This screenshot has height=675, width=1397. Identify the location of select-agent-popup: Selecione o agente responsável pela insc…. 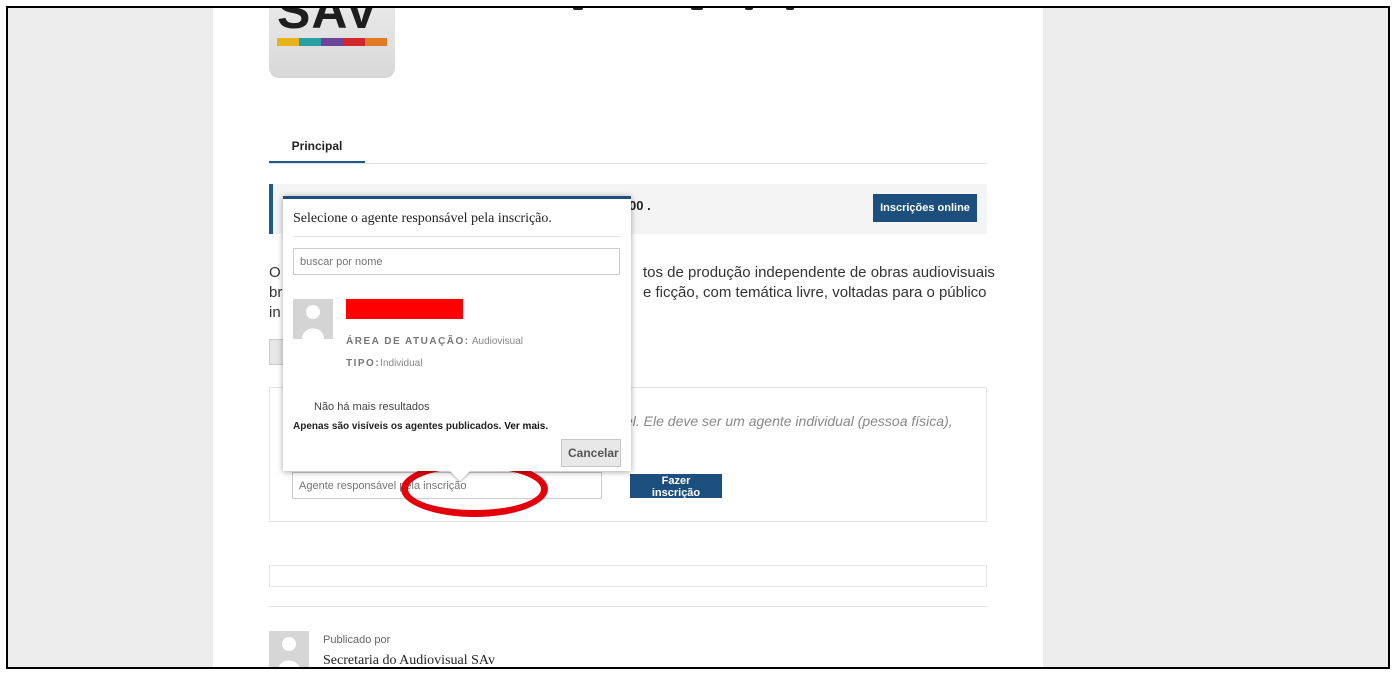
(457, 333).